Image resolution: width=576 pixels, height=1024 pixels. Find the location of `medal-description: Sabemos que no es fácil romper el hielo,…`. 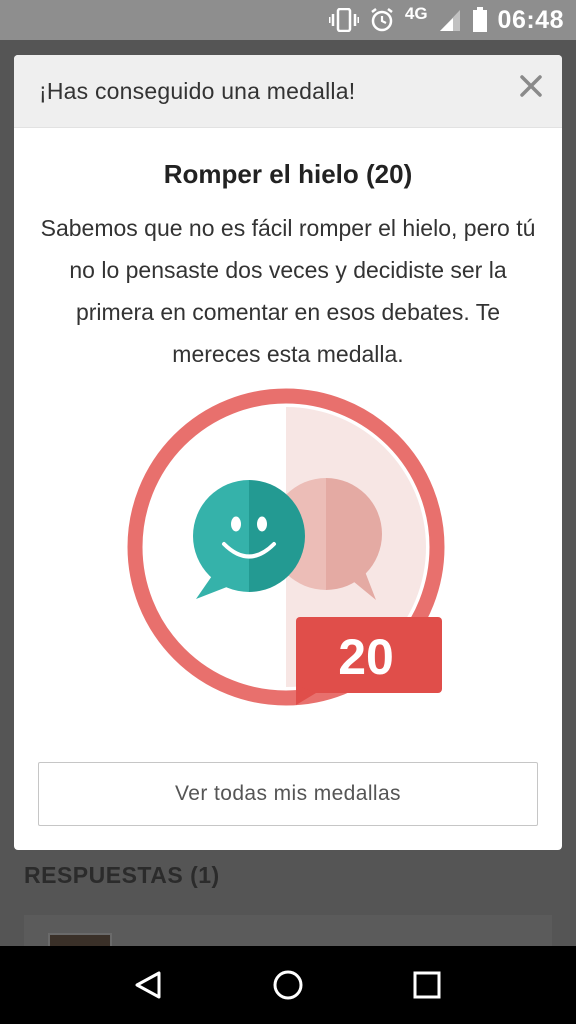

medal-description: Sabemos que no es fácil romper el hielo,… is located at coordinates (288, 291).